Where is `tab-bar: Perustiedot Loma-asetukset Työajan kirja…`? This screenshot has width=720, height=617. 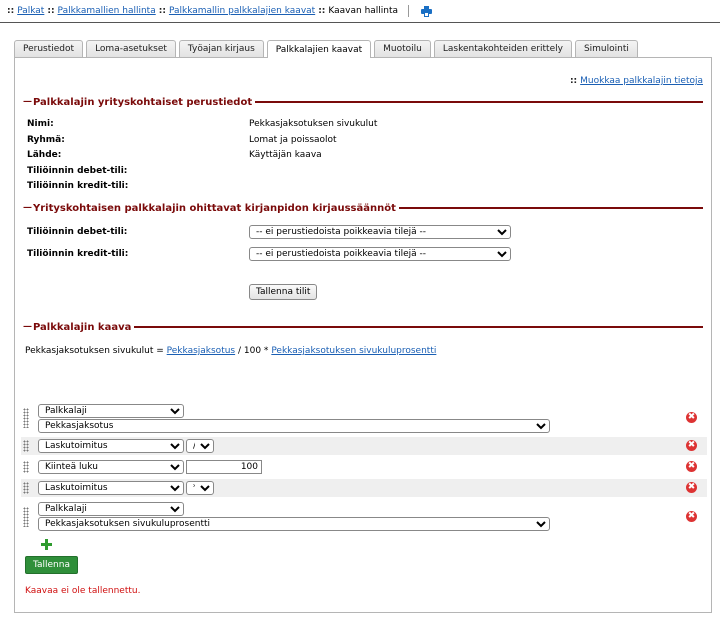 tab-bar: Perustiedot Loma-asetukset Työajan kirja… is located at coordinates (327, 49).